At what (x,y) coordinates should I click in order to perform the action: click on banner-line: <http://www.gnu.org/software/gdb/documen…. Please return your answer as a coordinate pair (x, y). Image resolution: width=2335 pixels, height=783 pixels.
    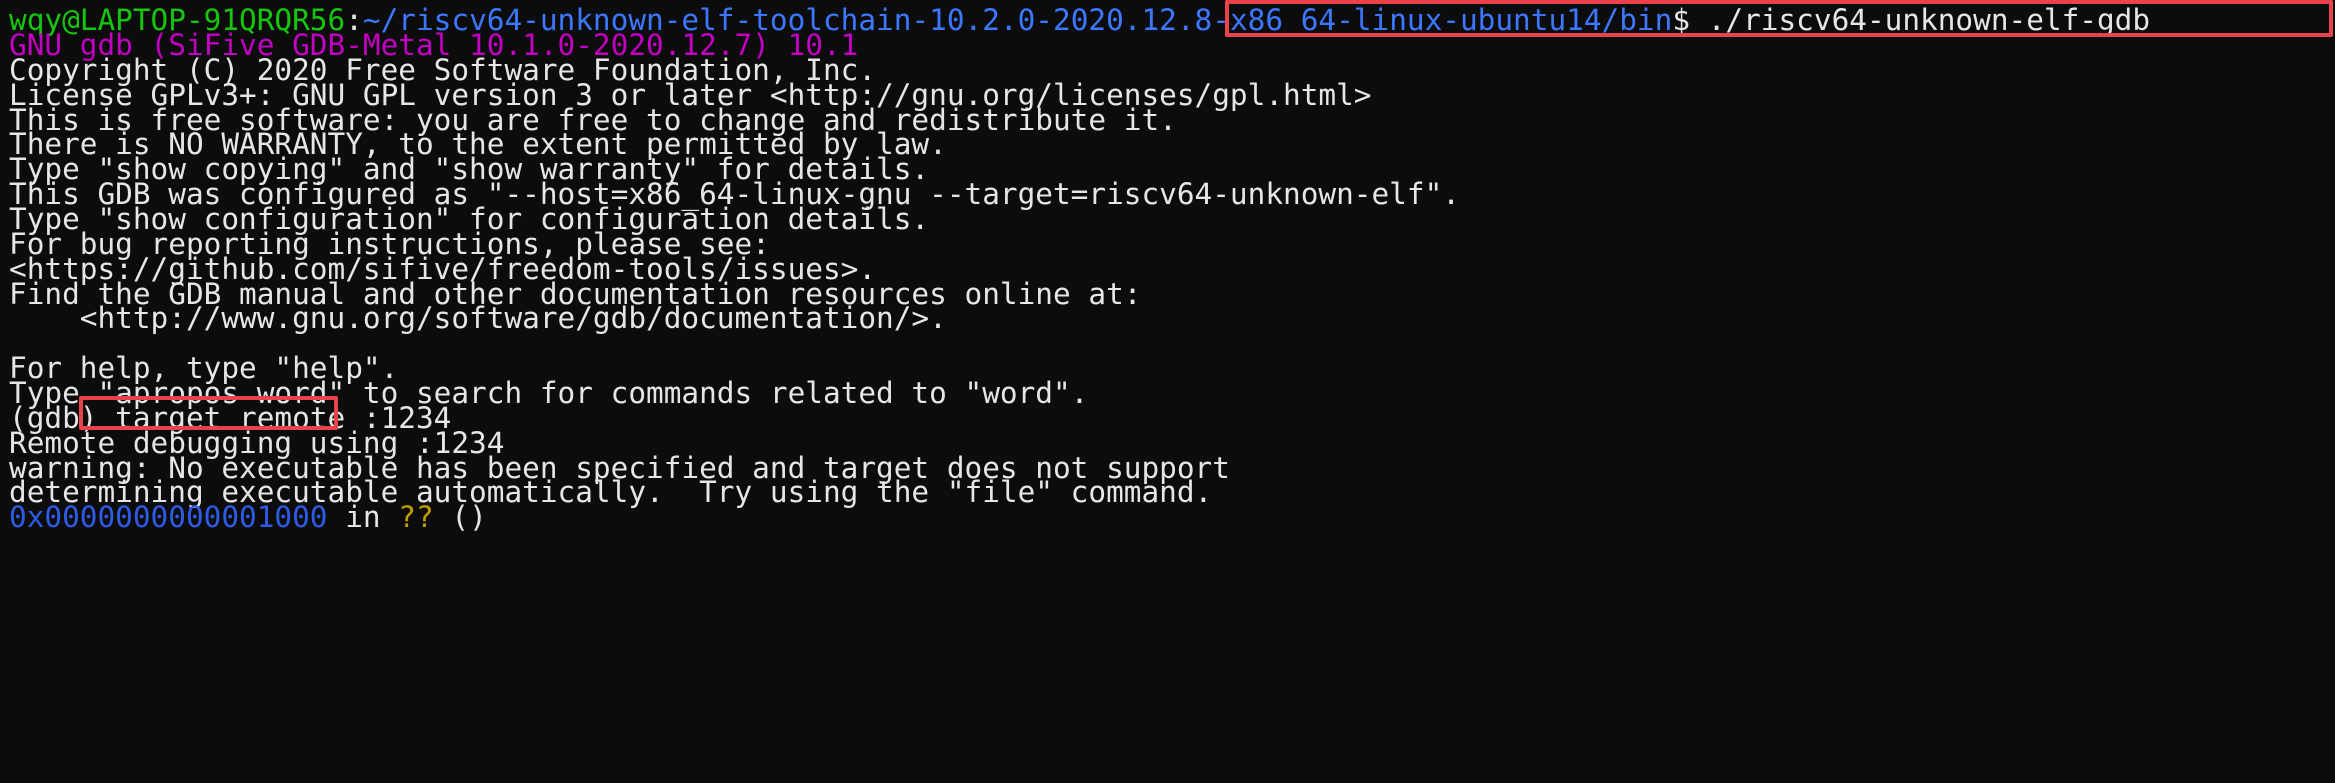
    Looking at the image, I should click on (478, 318).